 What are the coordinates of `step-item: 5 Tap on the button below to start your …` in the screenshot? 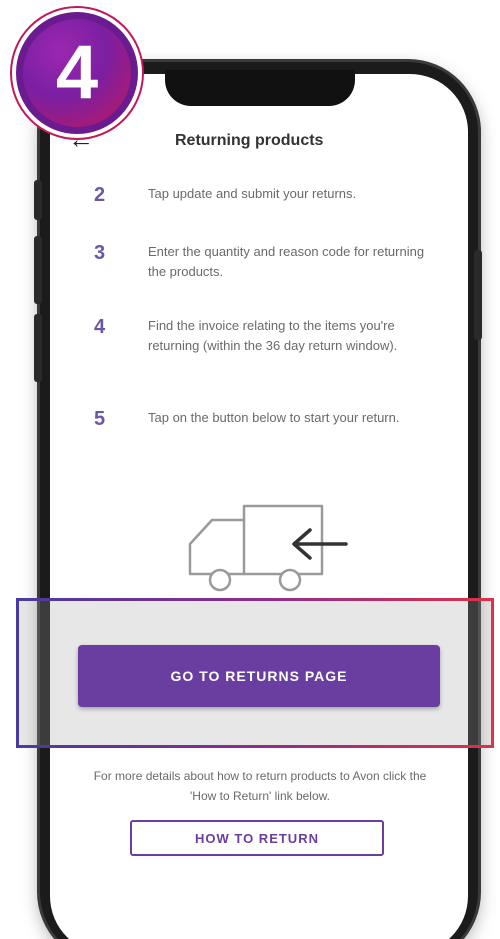 It's located at (264, 419).